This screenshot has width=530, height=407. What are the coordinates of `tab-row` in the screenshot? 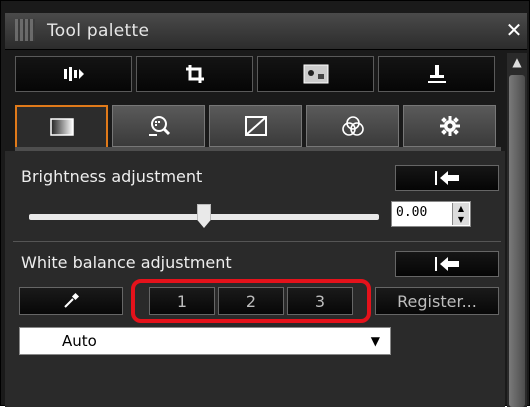 It's located at (258, 126).